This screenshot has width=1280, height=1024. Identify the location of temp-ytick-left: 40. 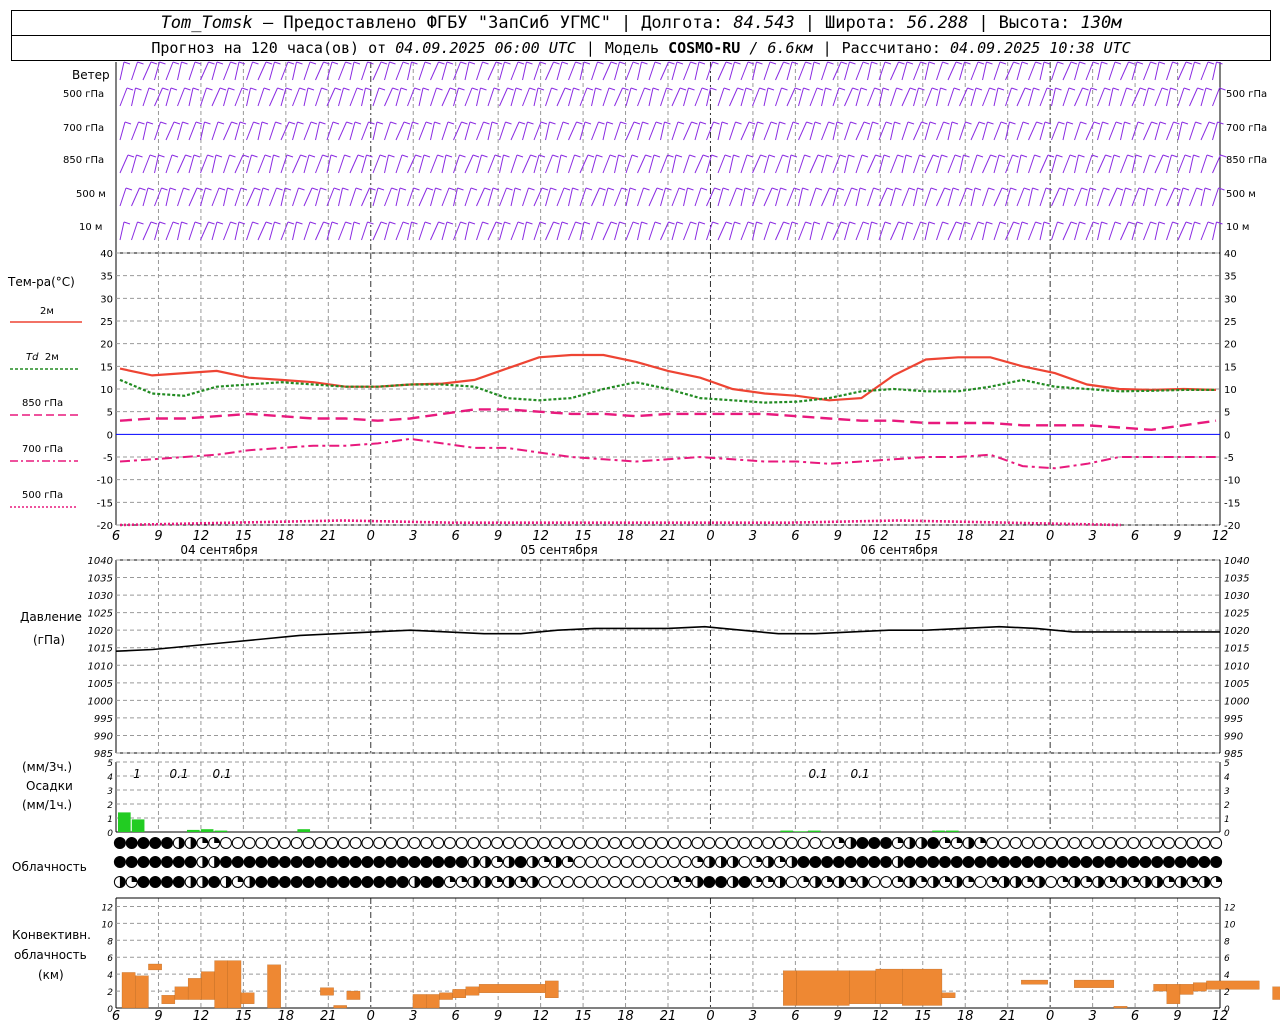
(106, 254).